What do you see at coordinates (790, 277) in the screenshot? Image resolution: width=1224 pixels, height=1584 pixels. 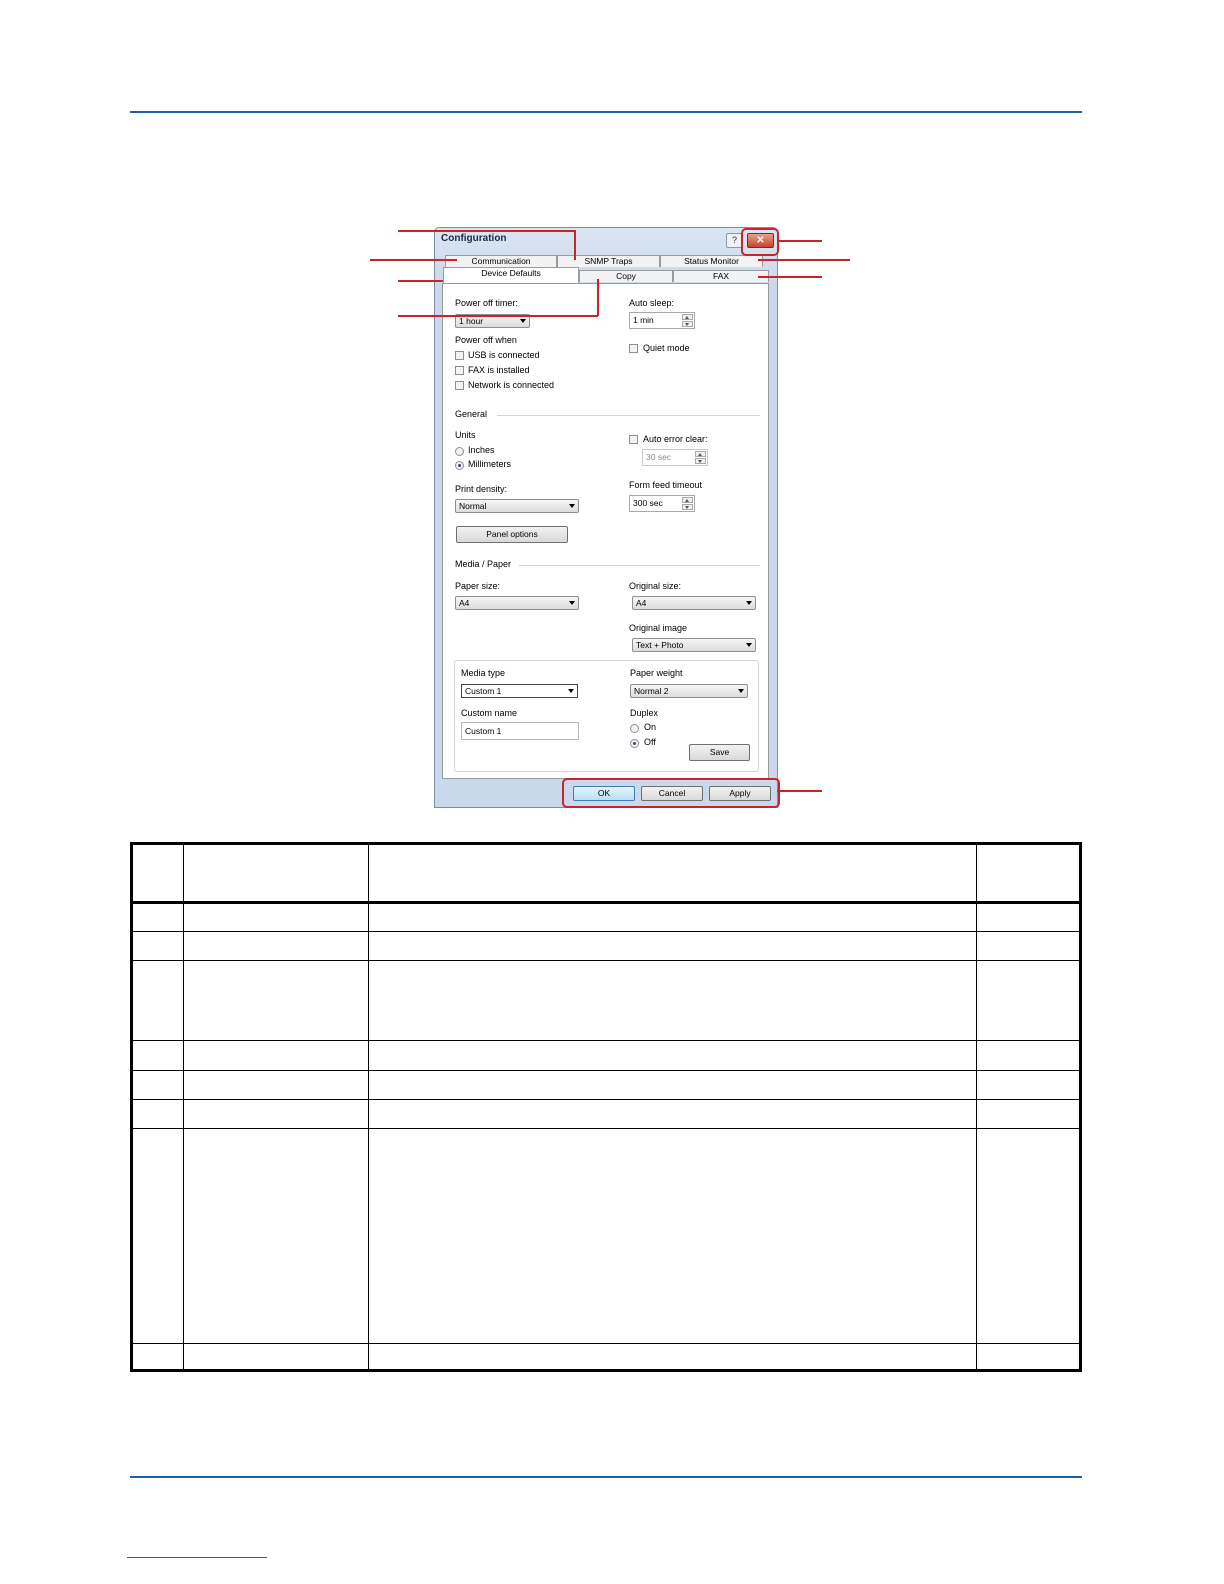 I see `callout-line-fax` at bounding box center [790, 277].